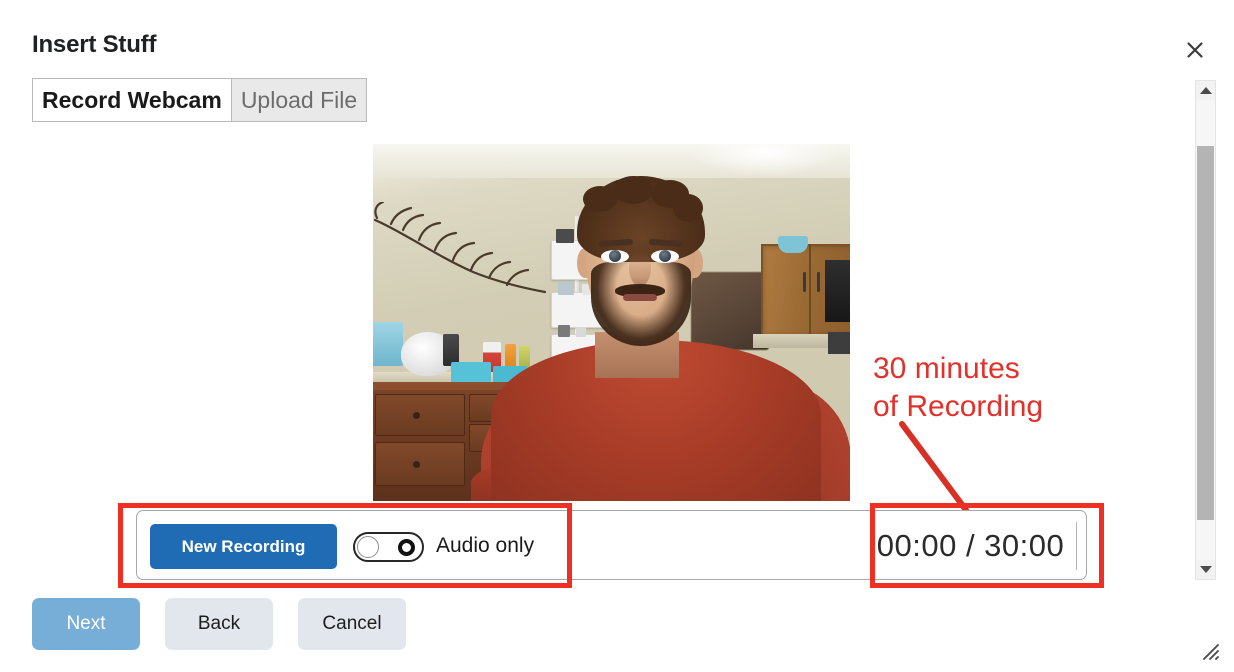  Describe the element at coordinates (352, 624) in the screenshot. I see `cancel-button: Cancel` at that location.